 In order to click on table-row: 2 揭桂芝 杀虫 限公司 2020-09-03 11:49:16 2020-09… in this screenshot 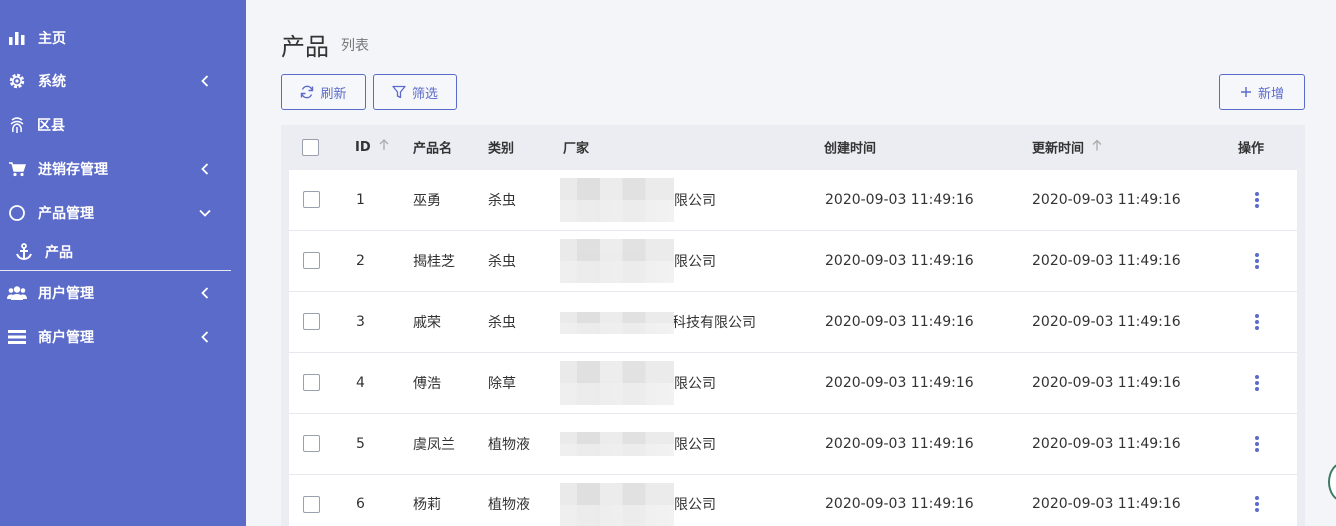, I will do `click(793, 261)`.